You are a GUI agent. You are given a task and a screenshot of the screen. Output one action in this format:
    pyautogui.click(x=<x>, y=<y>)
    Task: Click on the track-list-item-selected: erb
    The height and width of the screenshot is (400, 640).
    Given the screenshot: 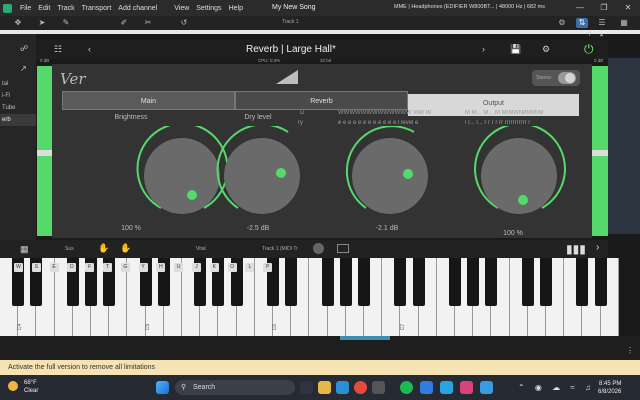 What is the action you would take?
    pyautogui.click(x=18, y=120)
    